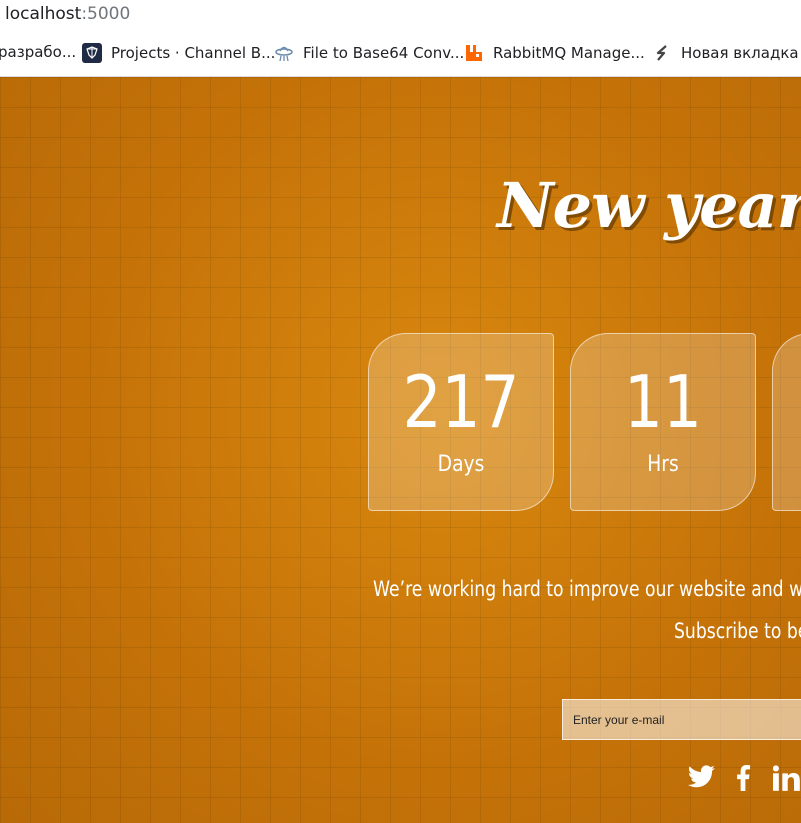 This screenshot has height=823, width=801. I want to click on countdown-hours-label: Hrs, so click(663, 464).